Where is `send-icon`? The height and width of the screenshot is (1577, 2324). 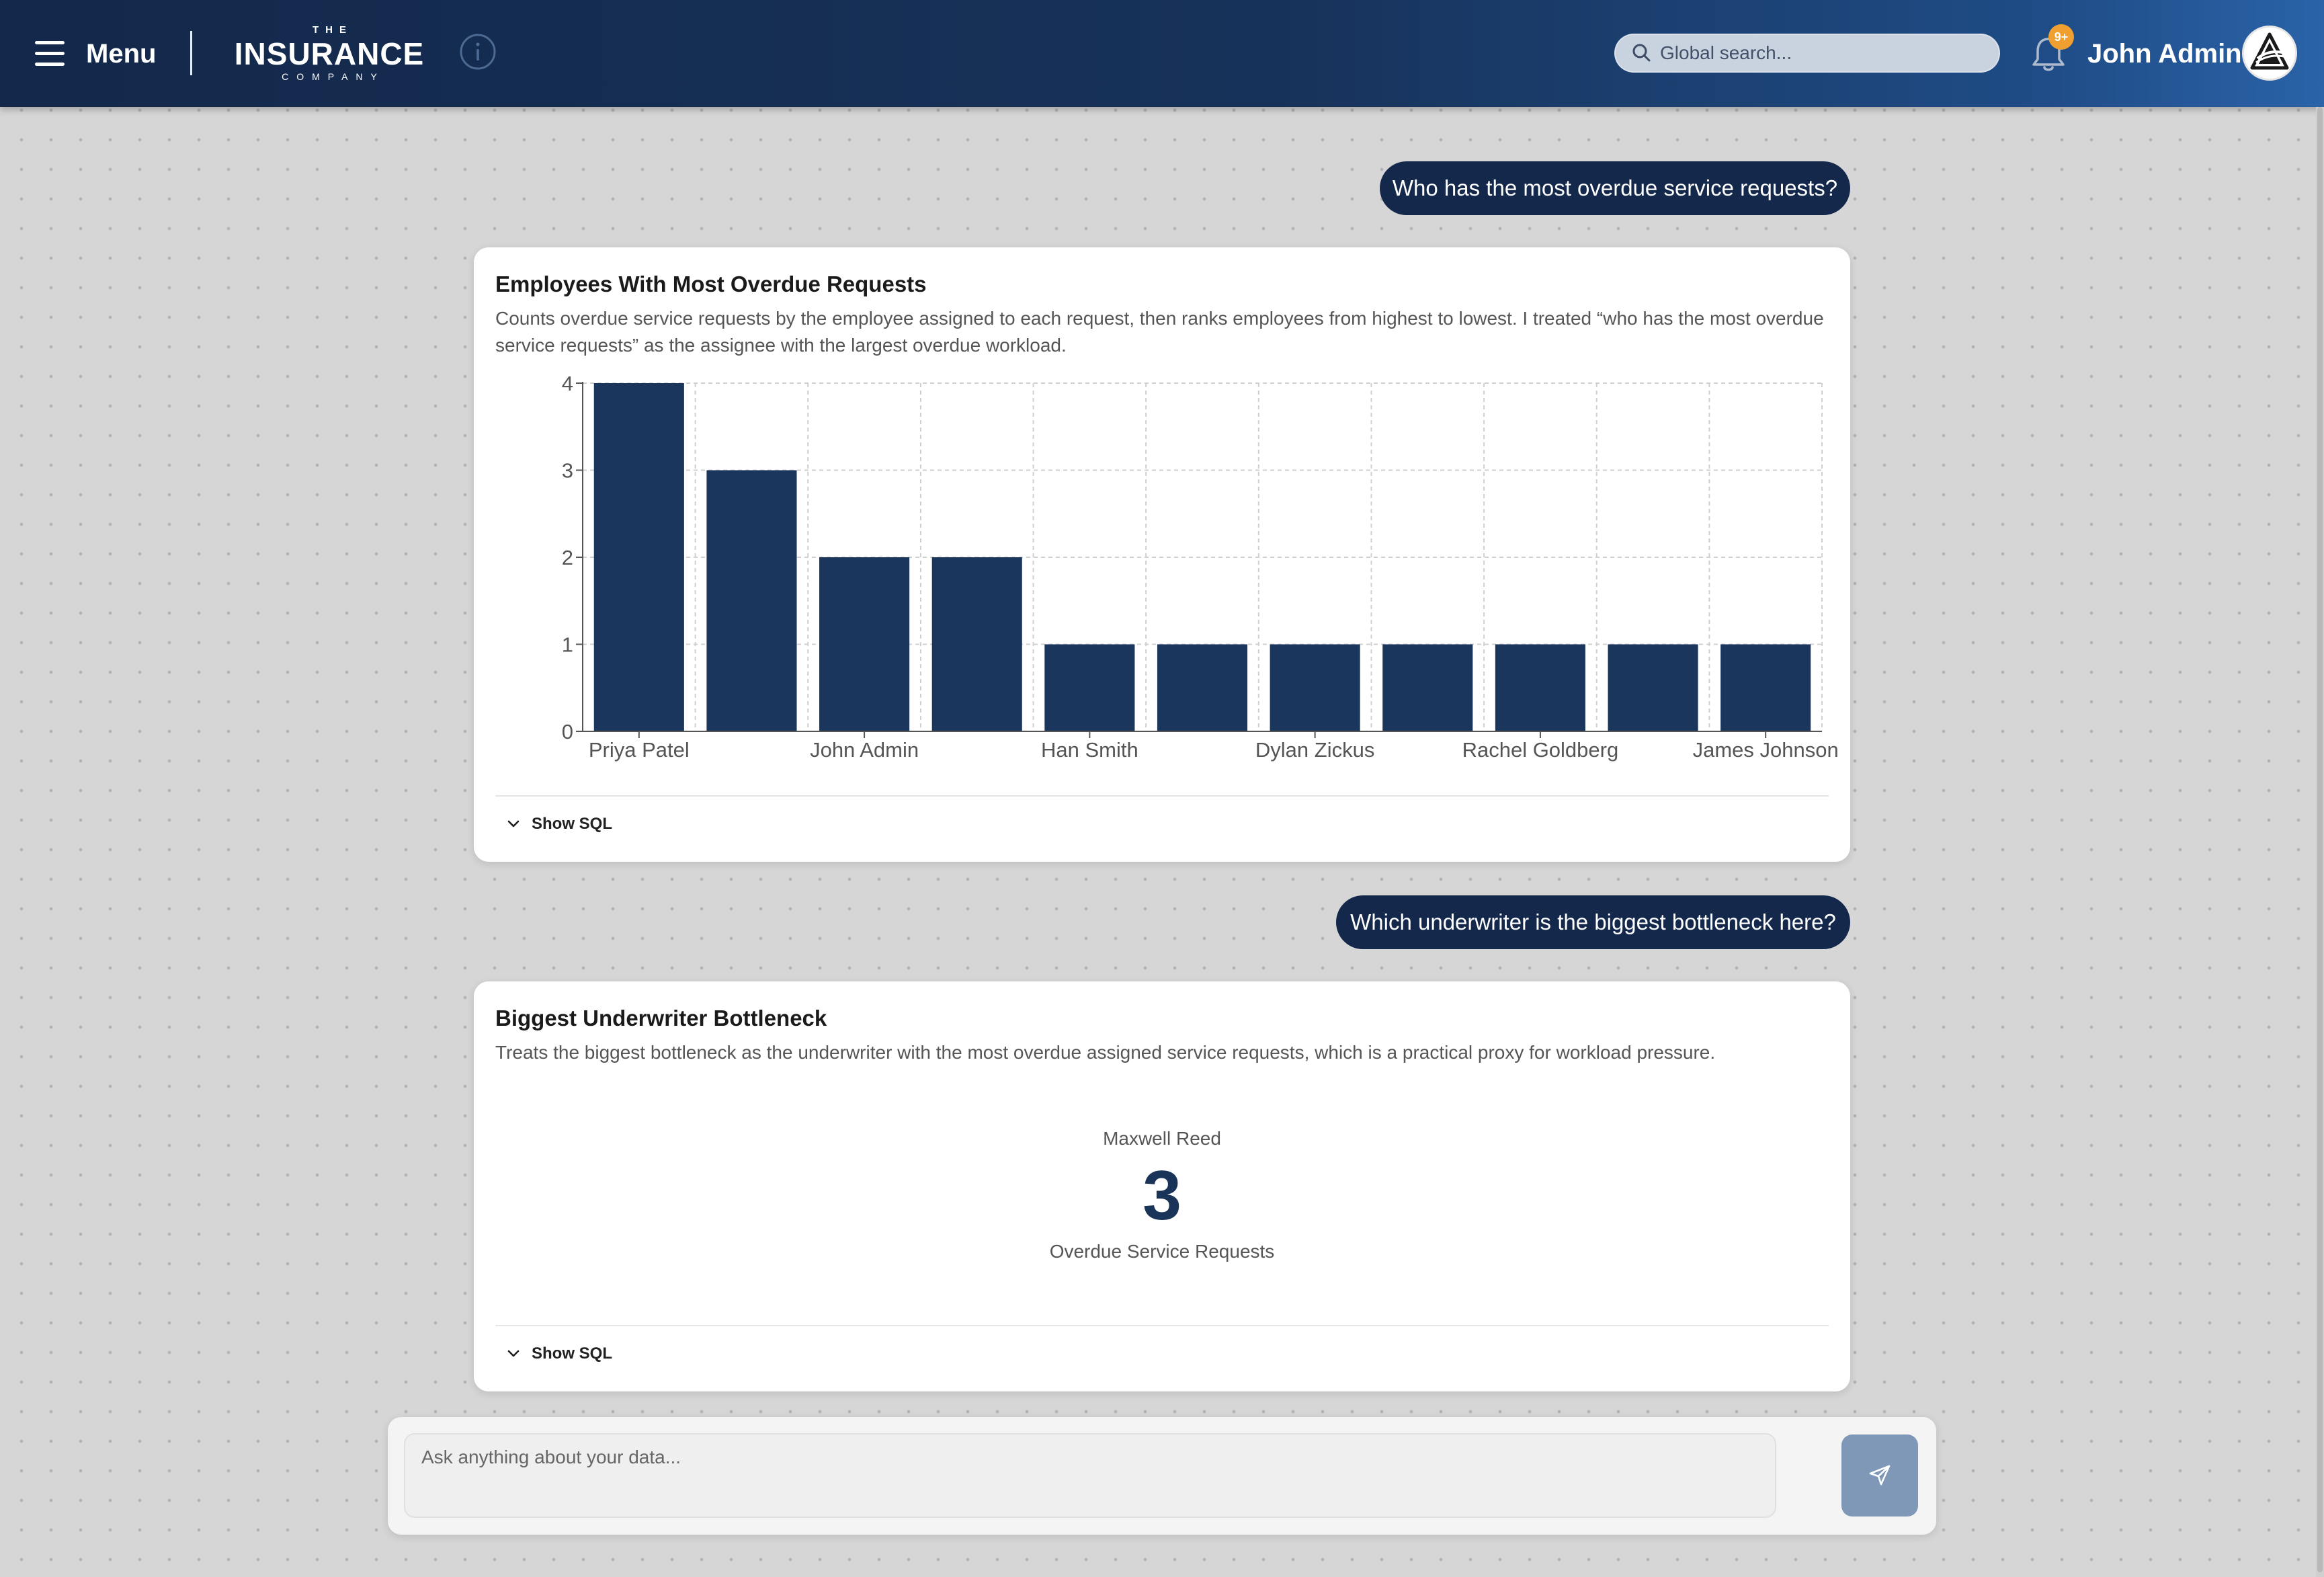 send-icon is located at coordinates (1880, 1476).